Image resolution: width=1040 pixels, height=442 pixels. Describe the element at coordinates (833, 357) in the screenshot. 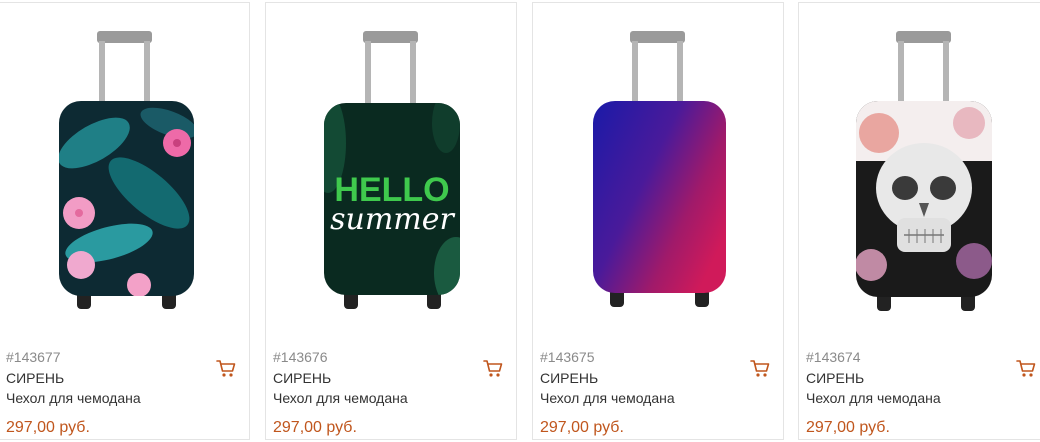

I see `product-sku: #143674` at that location.